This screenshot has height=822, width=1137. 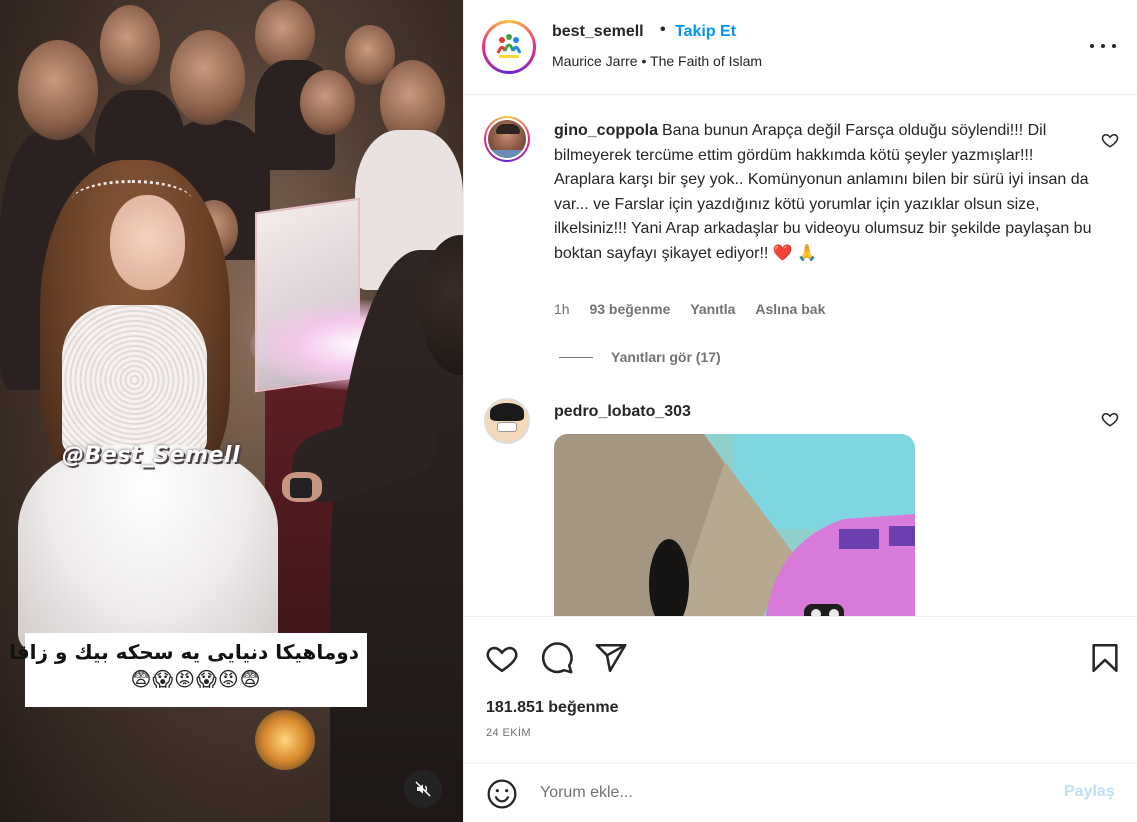 I want to click on comment-gif, so click(x=734, y=525).